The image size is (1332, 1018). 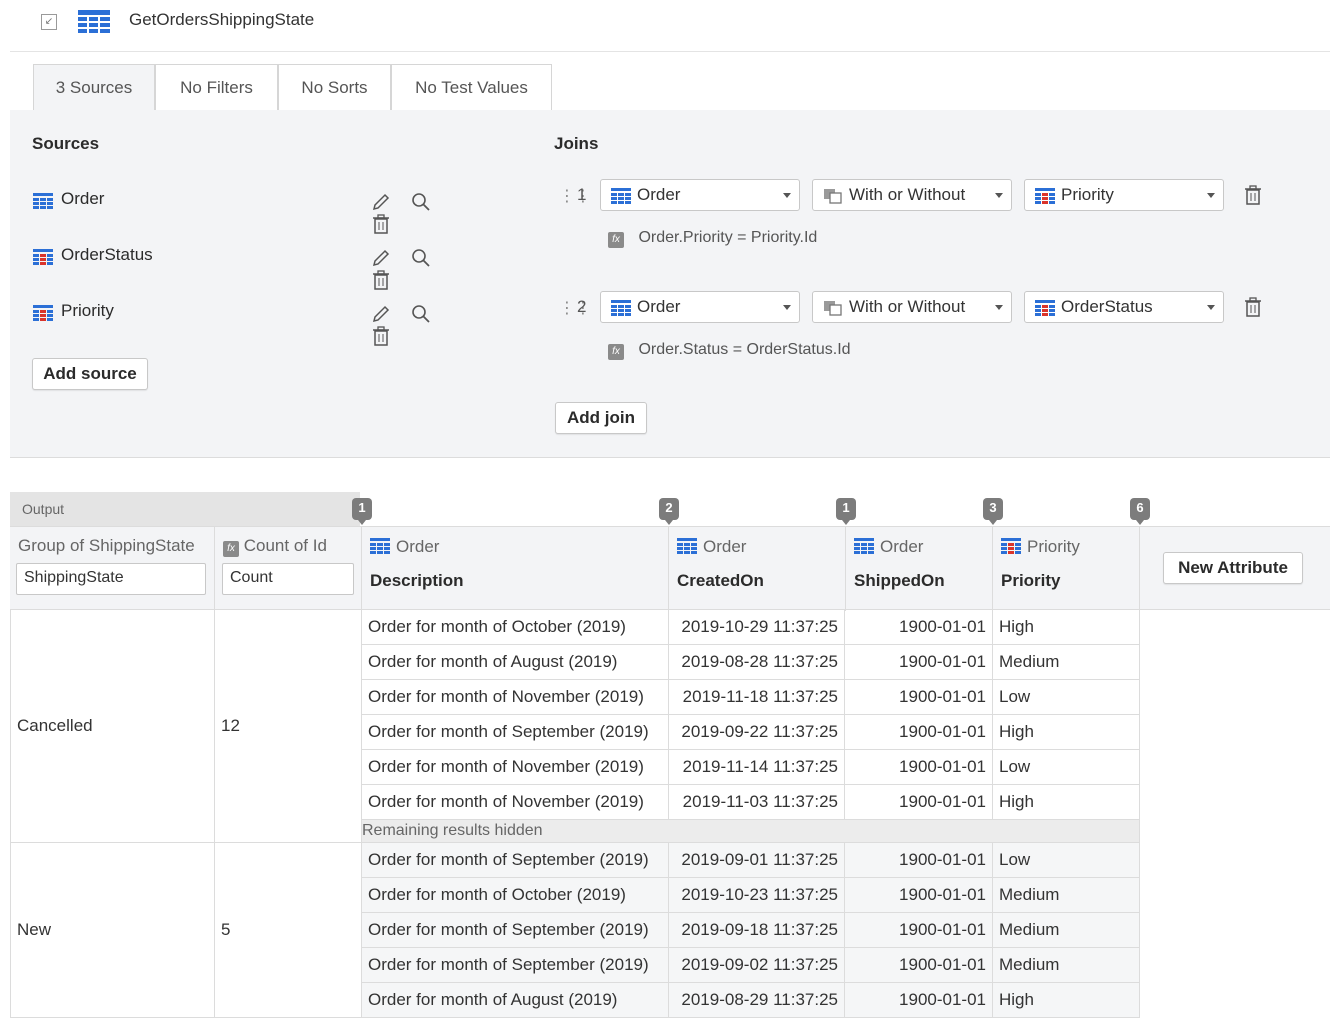 What do you see at coordinates (111, 579) in the screenshot?
I see `group-name-input: ShippingState` at bounding box center [111, 579].